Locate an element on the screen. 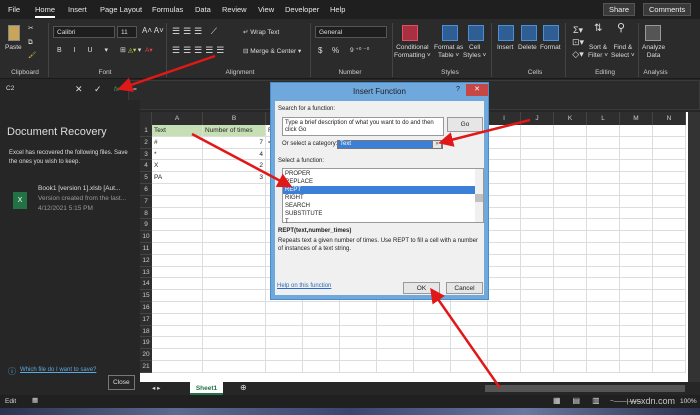  cell-N18 is located at coordinates (669, 331).